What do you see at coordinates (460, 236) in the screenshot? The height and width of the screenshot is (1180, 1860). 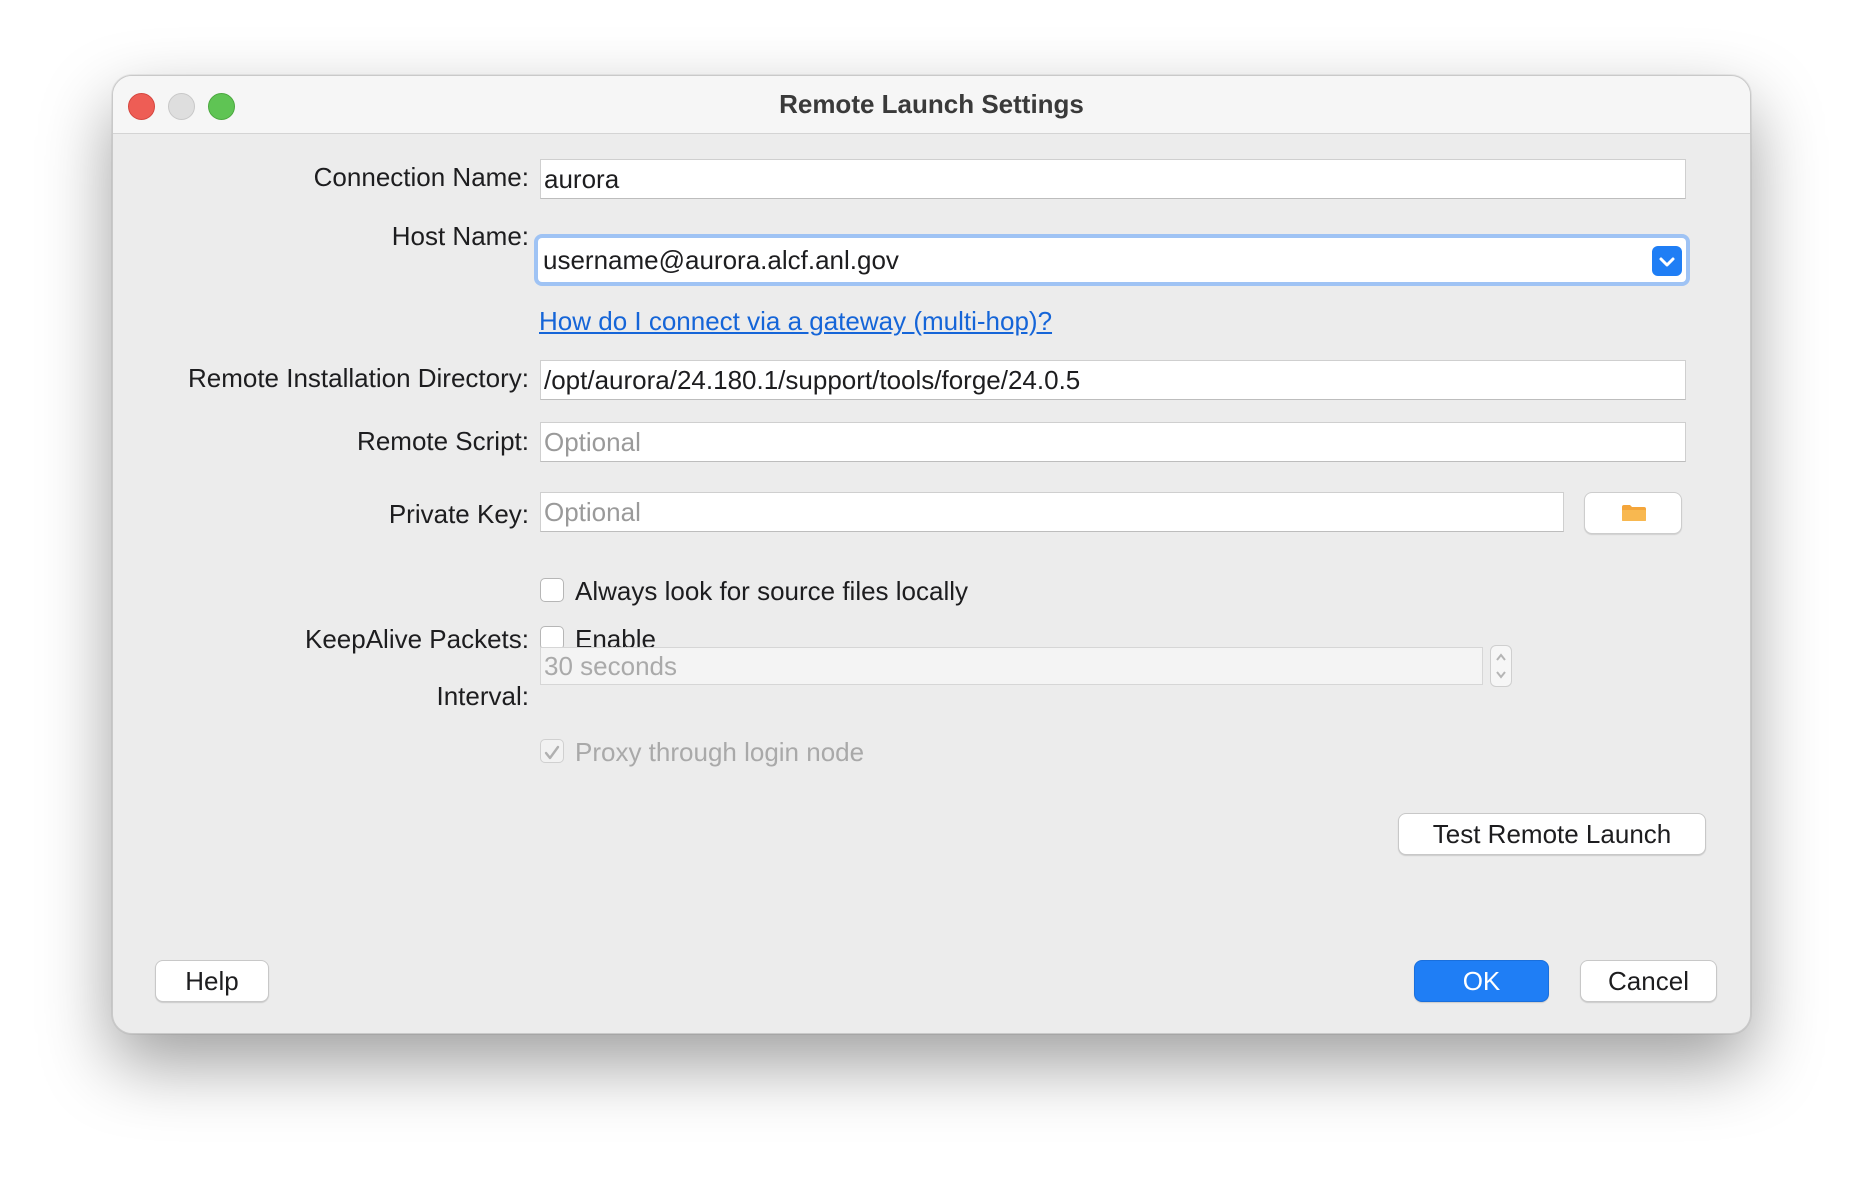 I see `host-name-label: Host Name:` at bounding box center [460, 236].